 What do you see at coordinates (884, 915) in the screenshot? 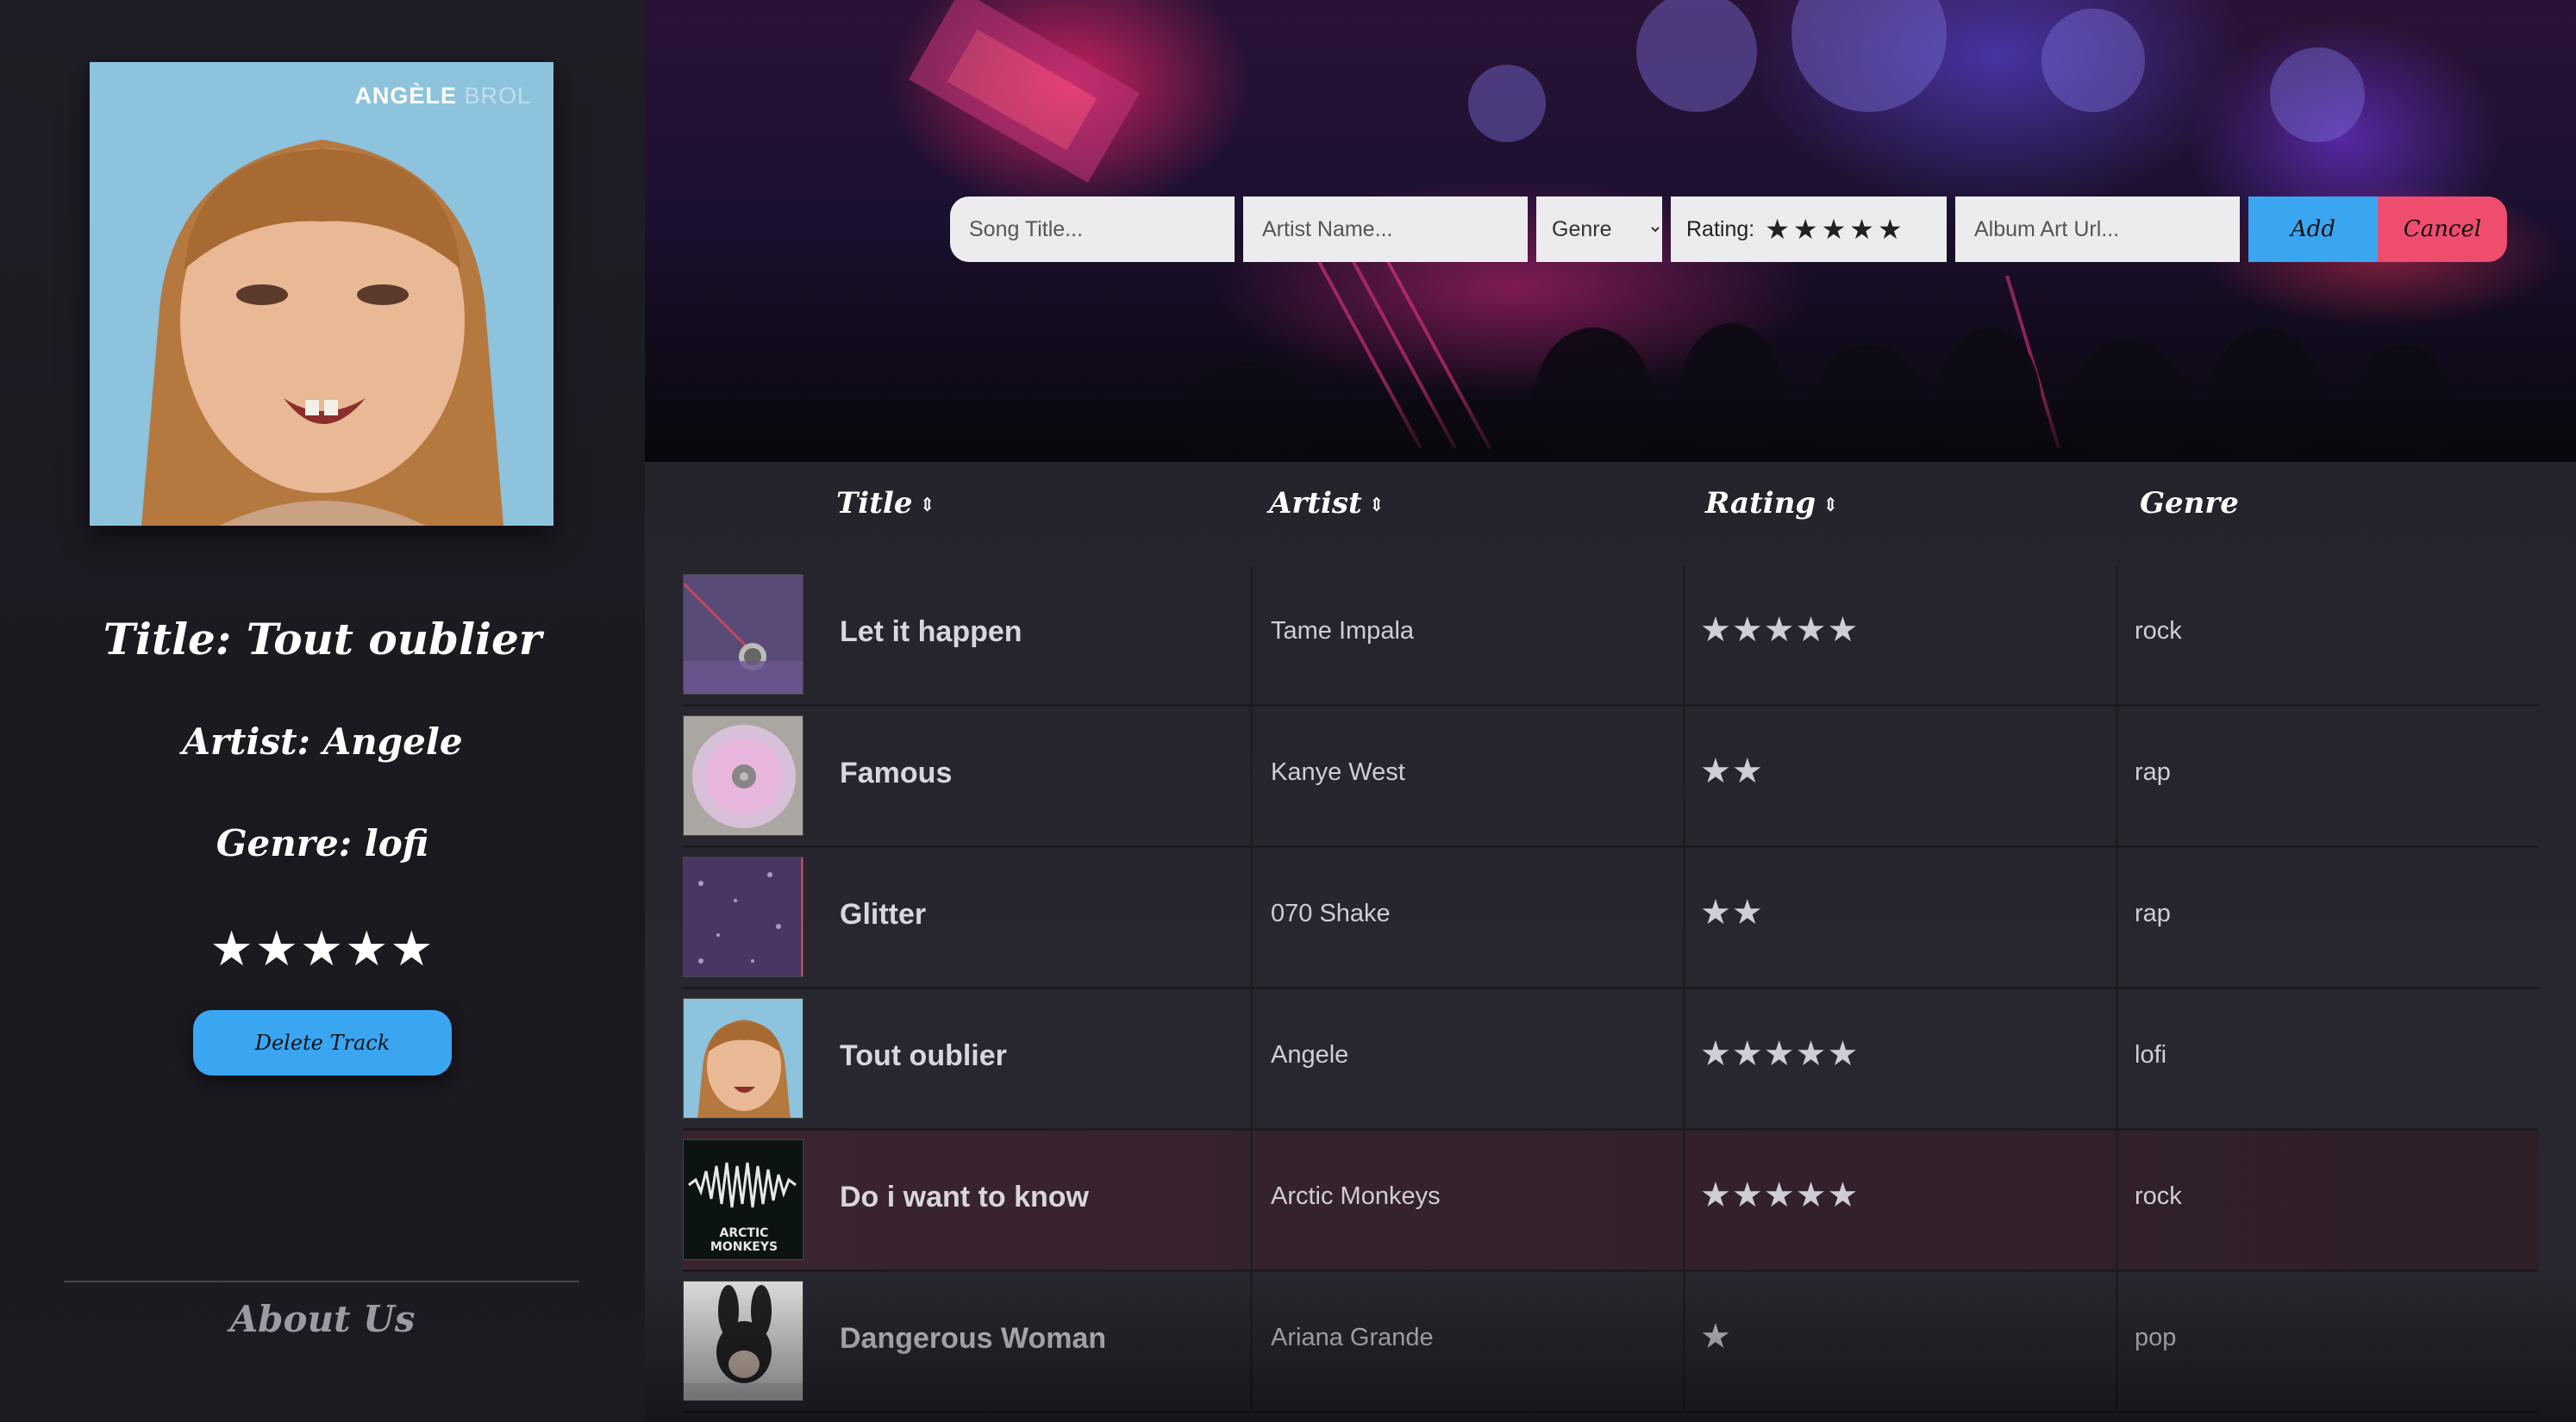
I see `track-title: Glitter` at bounding box center [884, 915].